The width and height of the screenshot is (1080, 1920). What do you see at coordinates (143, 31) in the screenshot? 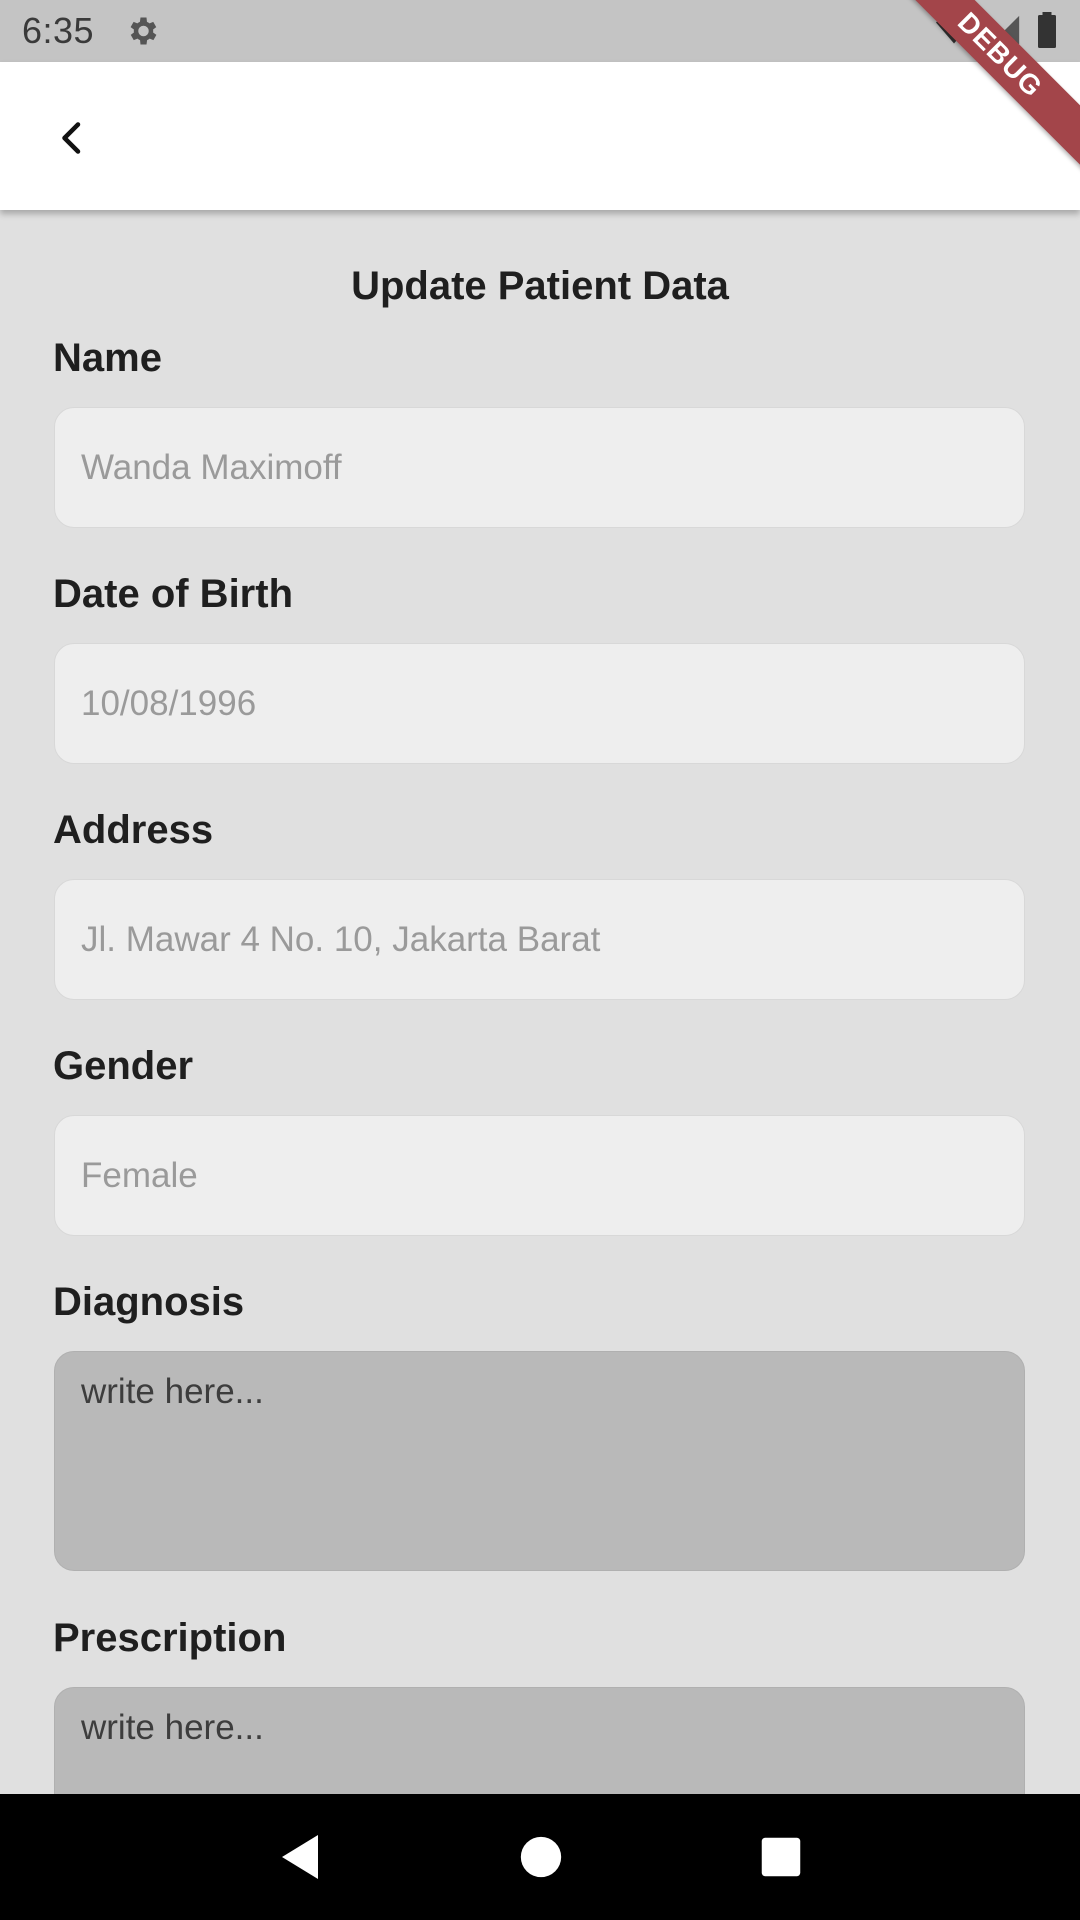
I see `settings-gear-icon` at bounding box center [143, 31].